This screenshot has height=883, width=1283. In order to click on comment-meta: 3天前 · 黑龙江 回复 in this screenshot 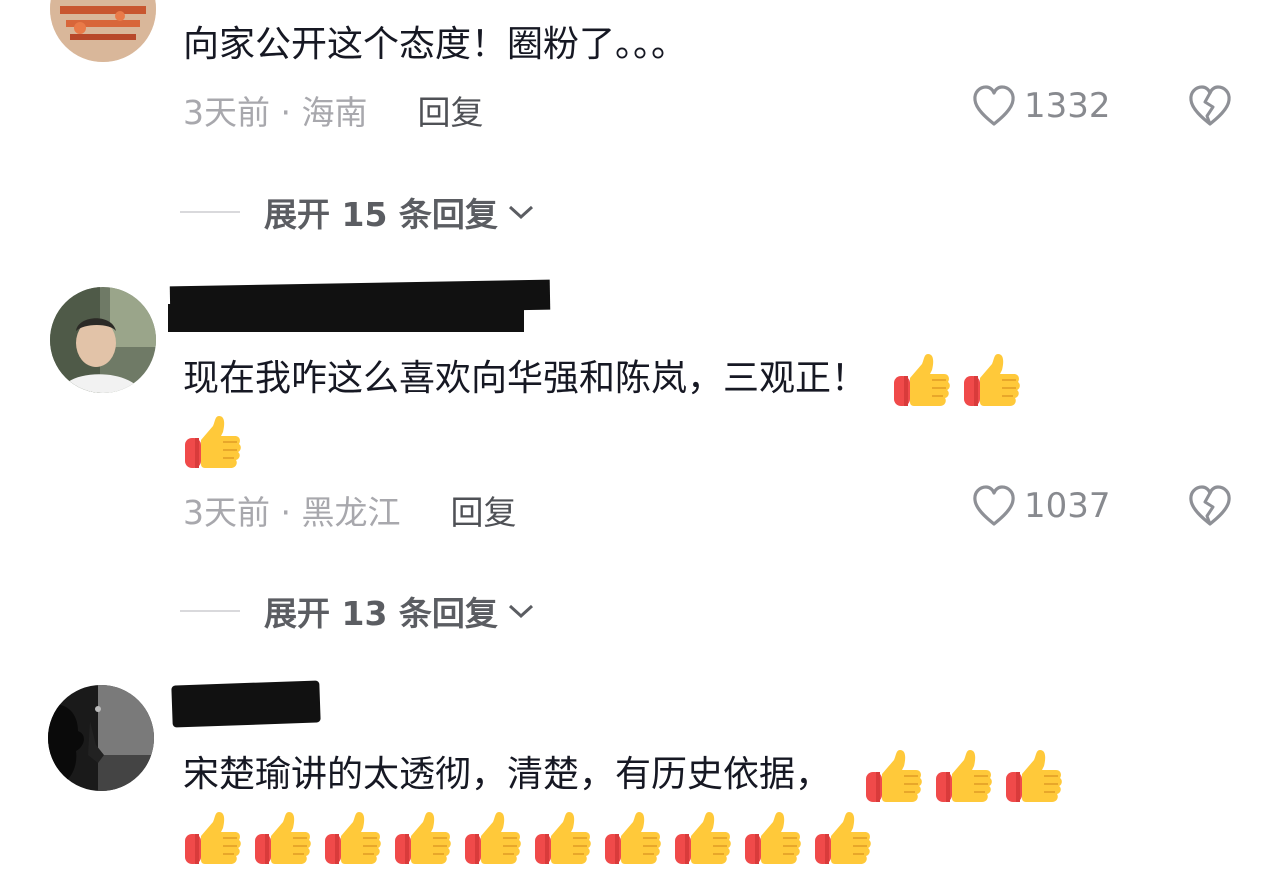, I will do `click(349, 510)`.